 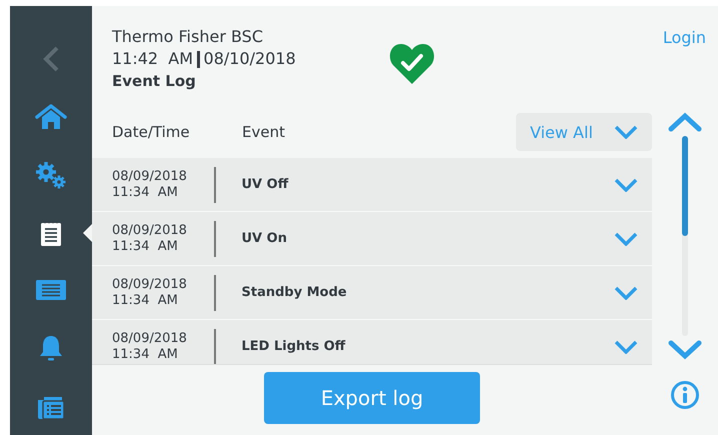 What do you see at coordinates (372, 185) in the screenshot?
I see `event-row: 08/09/2018 11:34 AM UV Off` at bounding box center [372, 185].